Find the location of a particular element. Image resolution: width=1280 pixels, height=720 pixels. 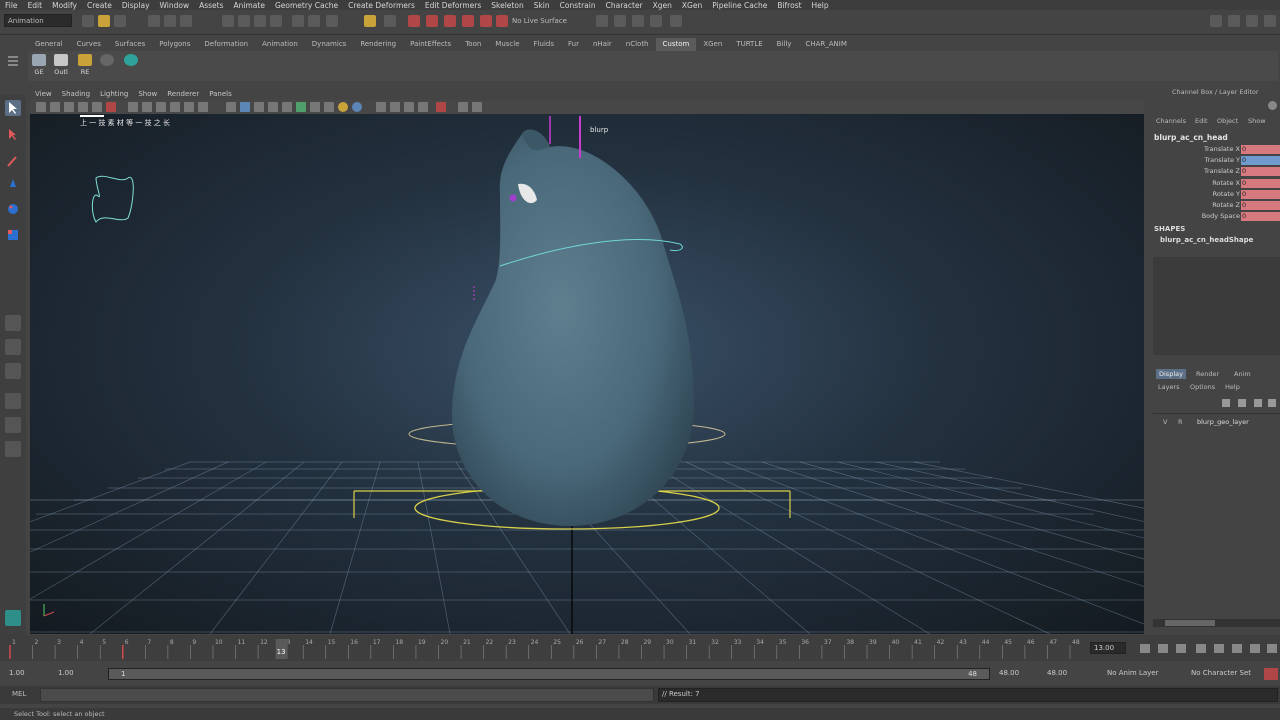

shelf-tab-xgen: XGen is located at coordinates (712, 44).